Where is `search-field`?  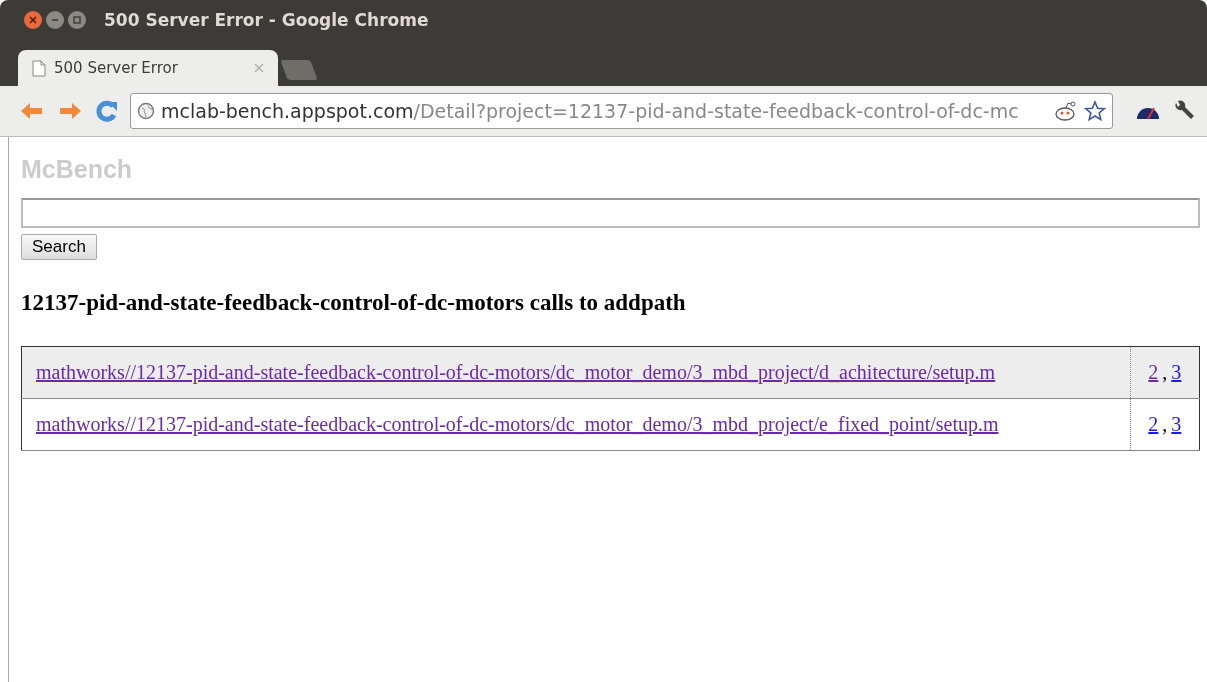 search-field is located at coordinates (610, 213).